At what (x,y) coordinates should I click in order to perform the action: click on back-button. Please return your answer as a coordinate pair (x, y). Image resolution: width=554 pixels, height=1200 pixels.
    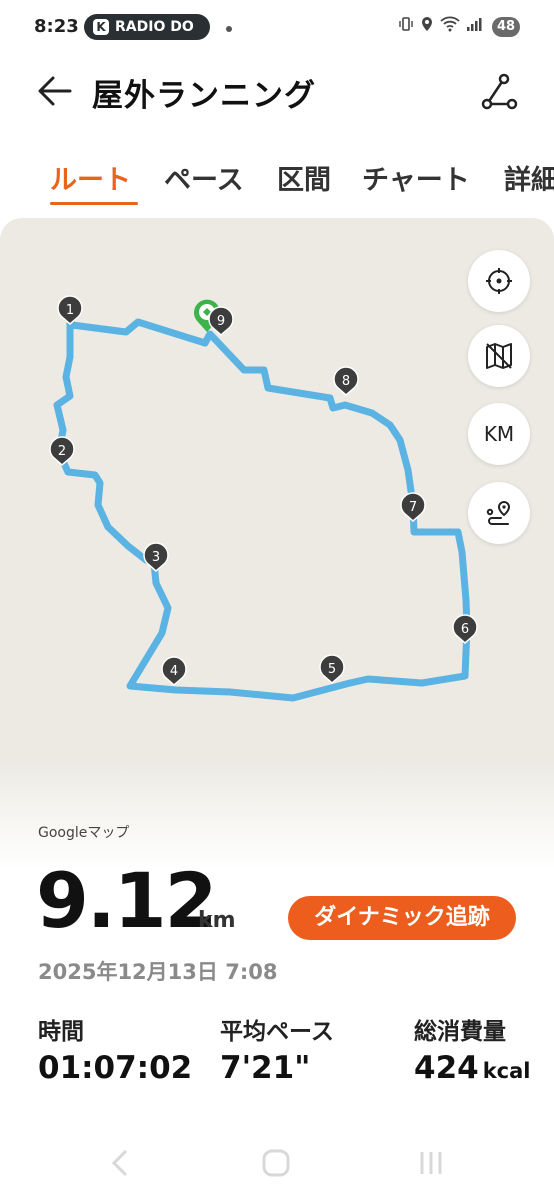
    Looking at the image, I should click on (55, 91).